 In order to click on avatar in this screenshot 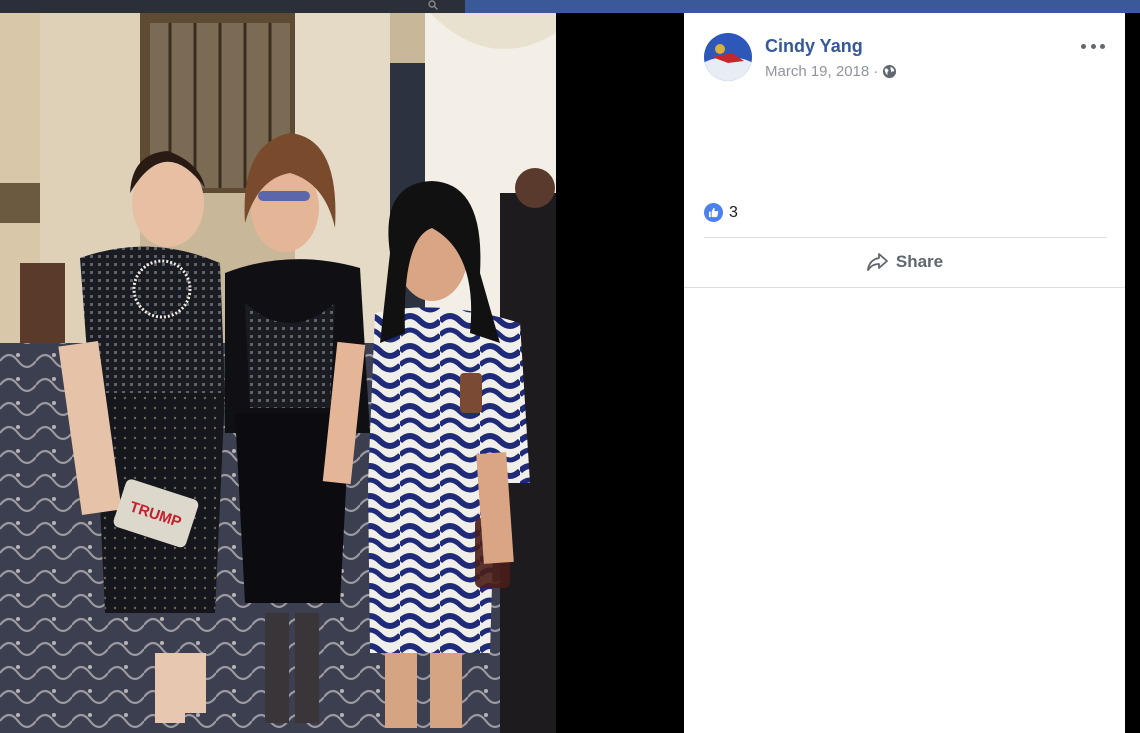, I will do `click(728, 57)`.